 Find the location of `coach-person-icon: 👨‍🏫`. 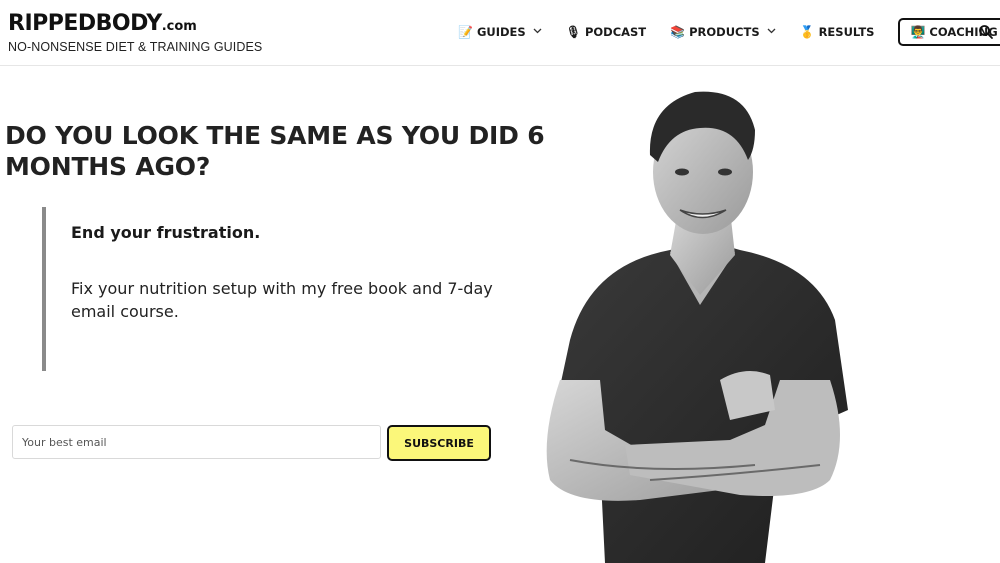

coach-person-icon: 👨‍🏫 is located at coordinates (918, 32).